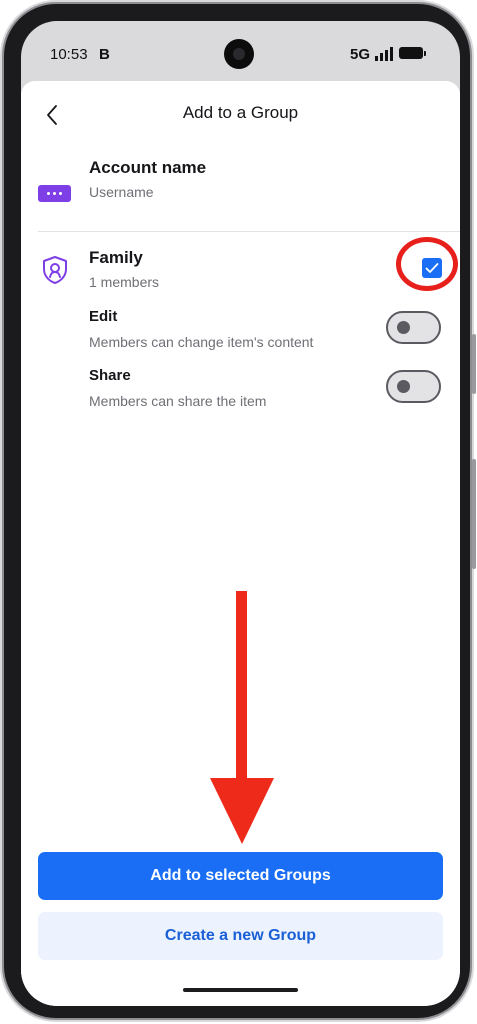 The image size is (477, 1024). I want to click on status-bar: 10:53 B 5G, so click(240, 52).